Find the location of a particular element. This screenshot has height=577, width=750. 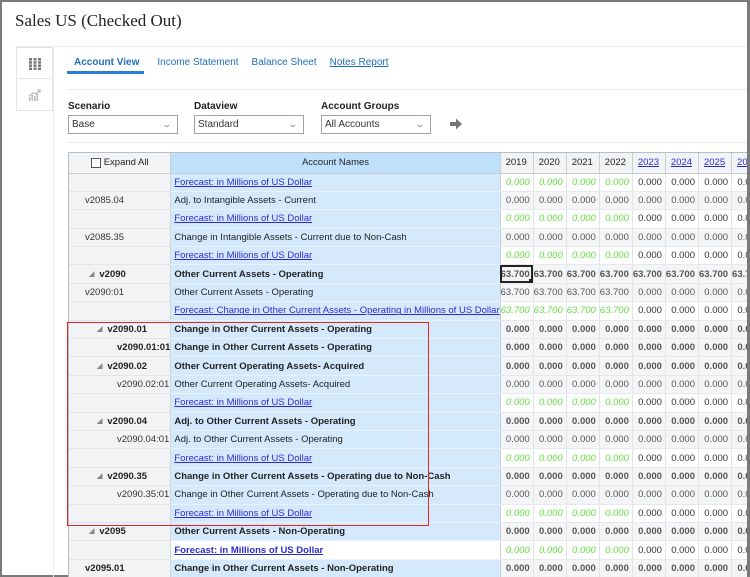

collapse-triangle-icon: ◢ is located at coordinates (91, 531).